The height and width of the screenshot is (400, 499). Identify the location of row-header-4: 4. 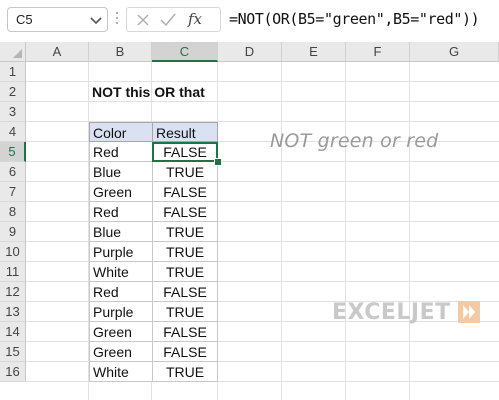
(13, 132).